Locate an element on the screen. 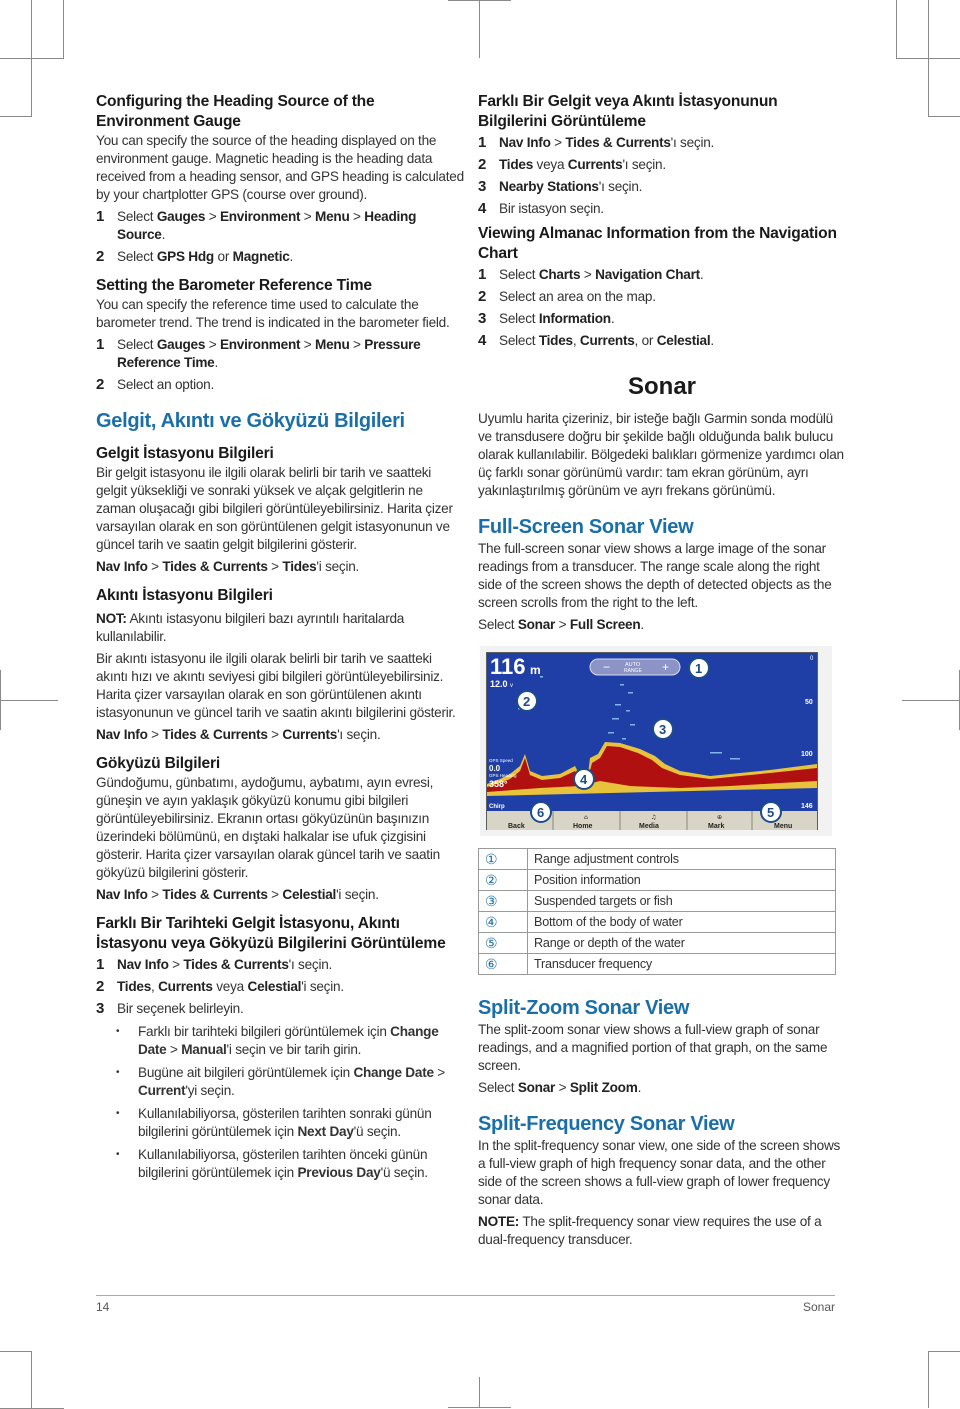 This screenshot has height=1409, width=960. voltage-unit: v is located at coordinates (511, 686).